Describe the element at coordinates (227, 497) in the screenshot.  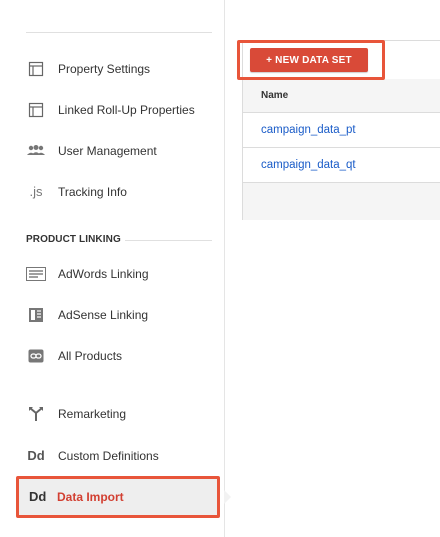
I see `active-indicator-arrow` at that location.